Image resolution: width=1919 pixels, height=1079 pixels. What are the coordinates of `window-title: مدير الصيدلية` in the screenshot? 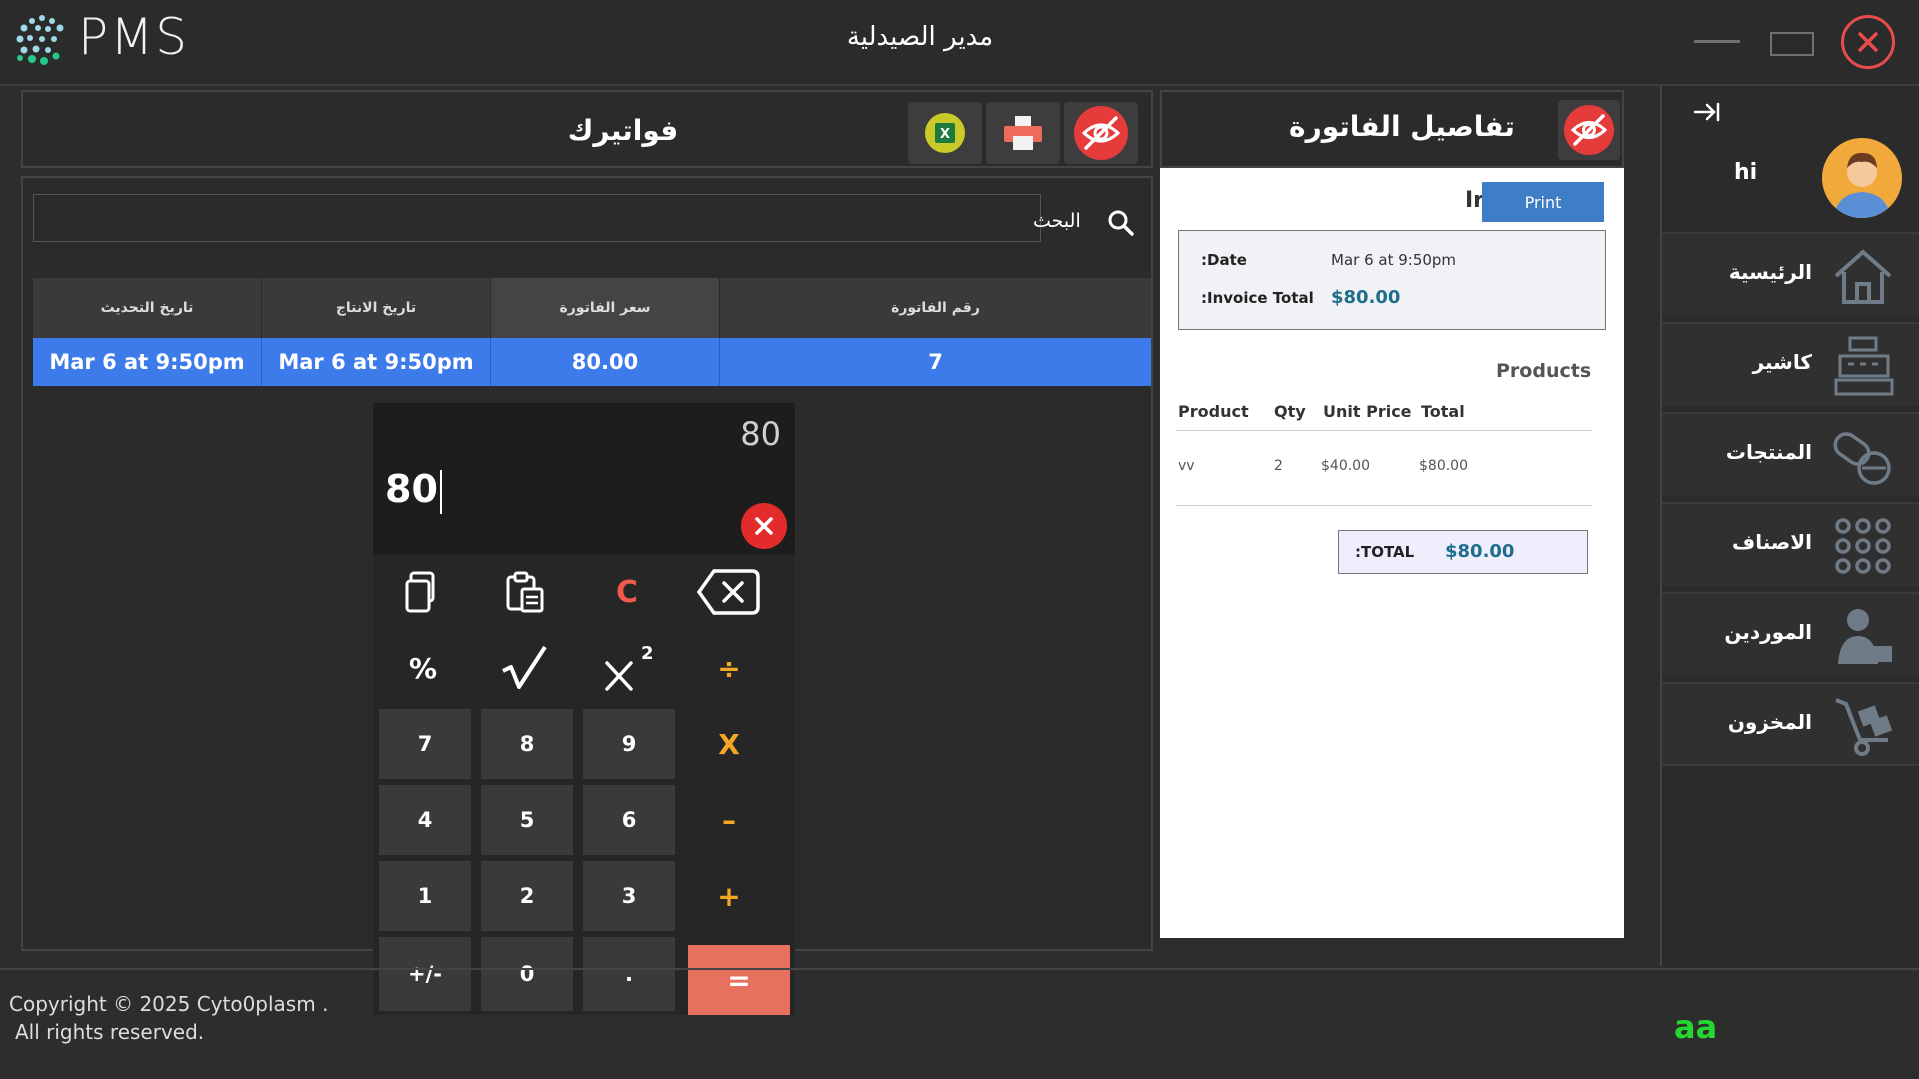 It's located at (920, 37).